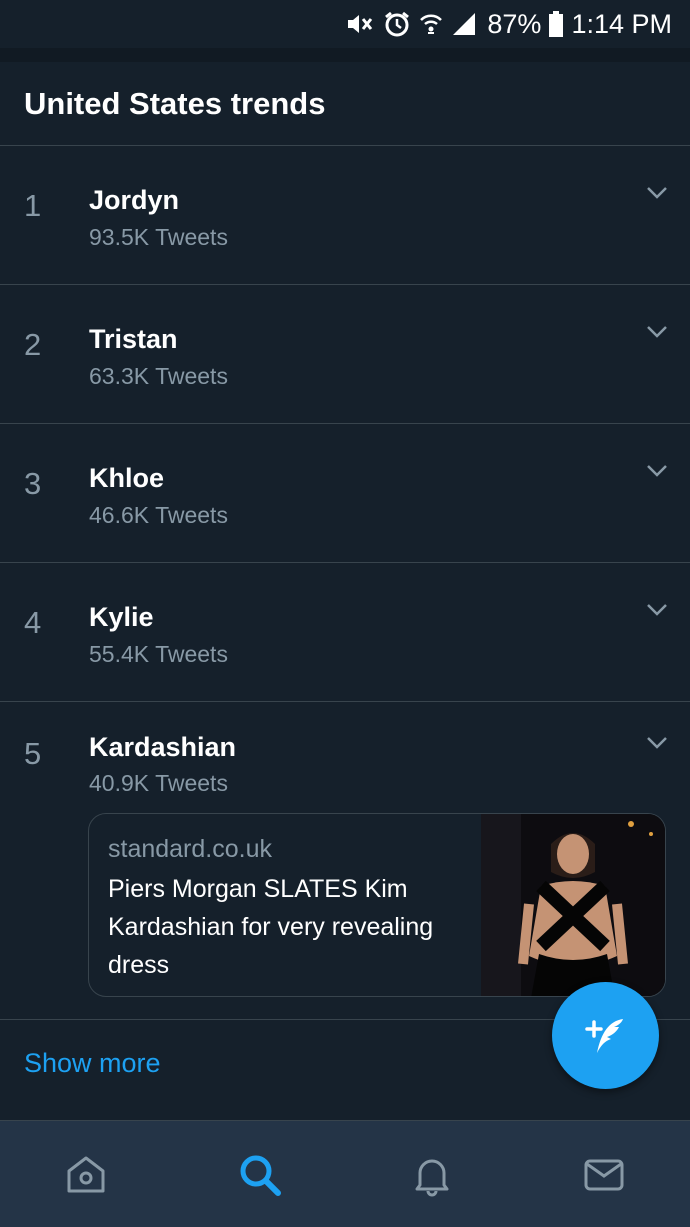 This screenshot has height=1227, width=690. I want to click on compose-tweet-icon, so click(603, 1035).